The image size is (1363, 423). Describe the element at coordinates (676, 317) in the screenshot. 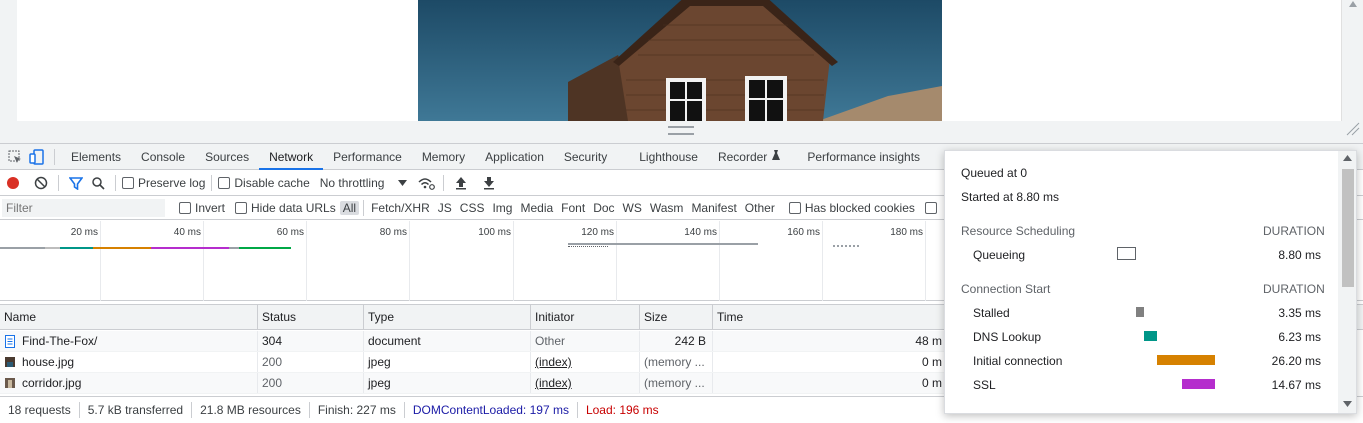

I see `column-header-size: Size` at that location.